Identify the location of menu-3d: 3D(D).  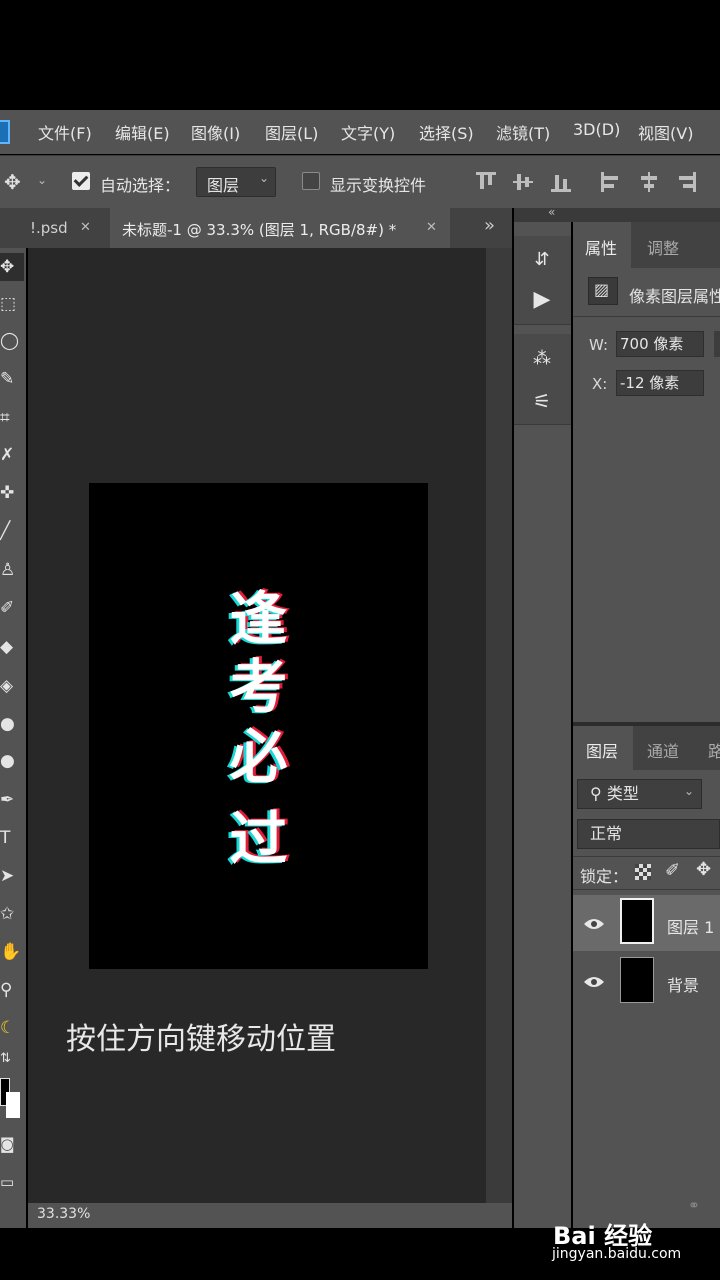
(596, 129).